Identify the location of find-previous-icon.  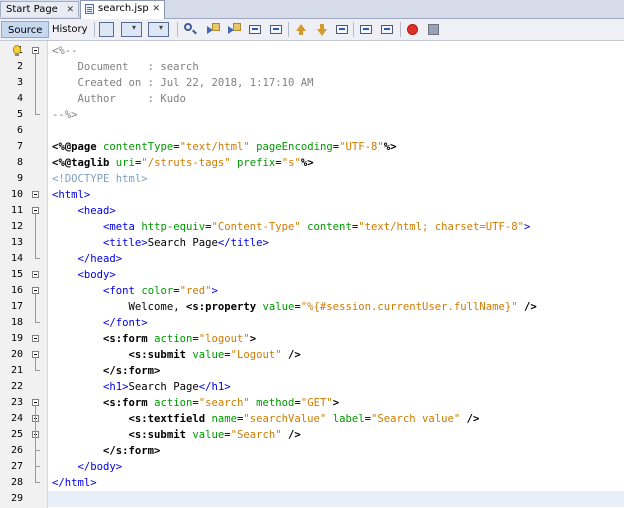
(212, 29).